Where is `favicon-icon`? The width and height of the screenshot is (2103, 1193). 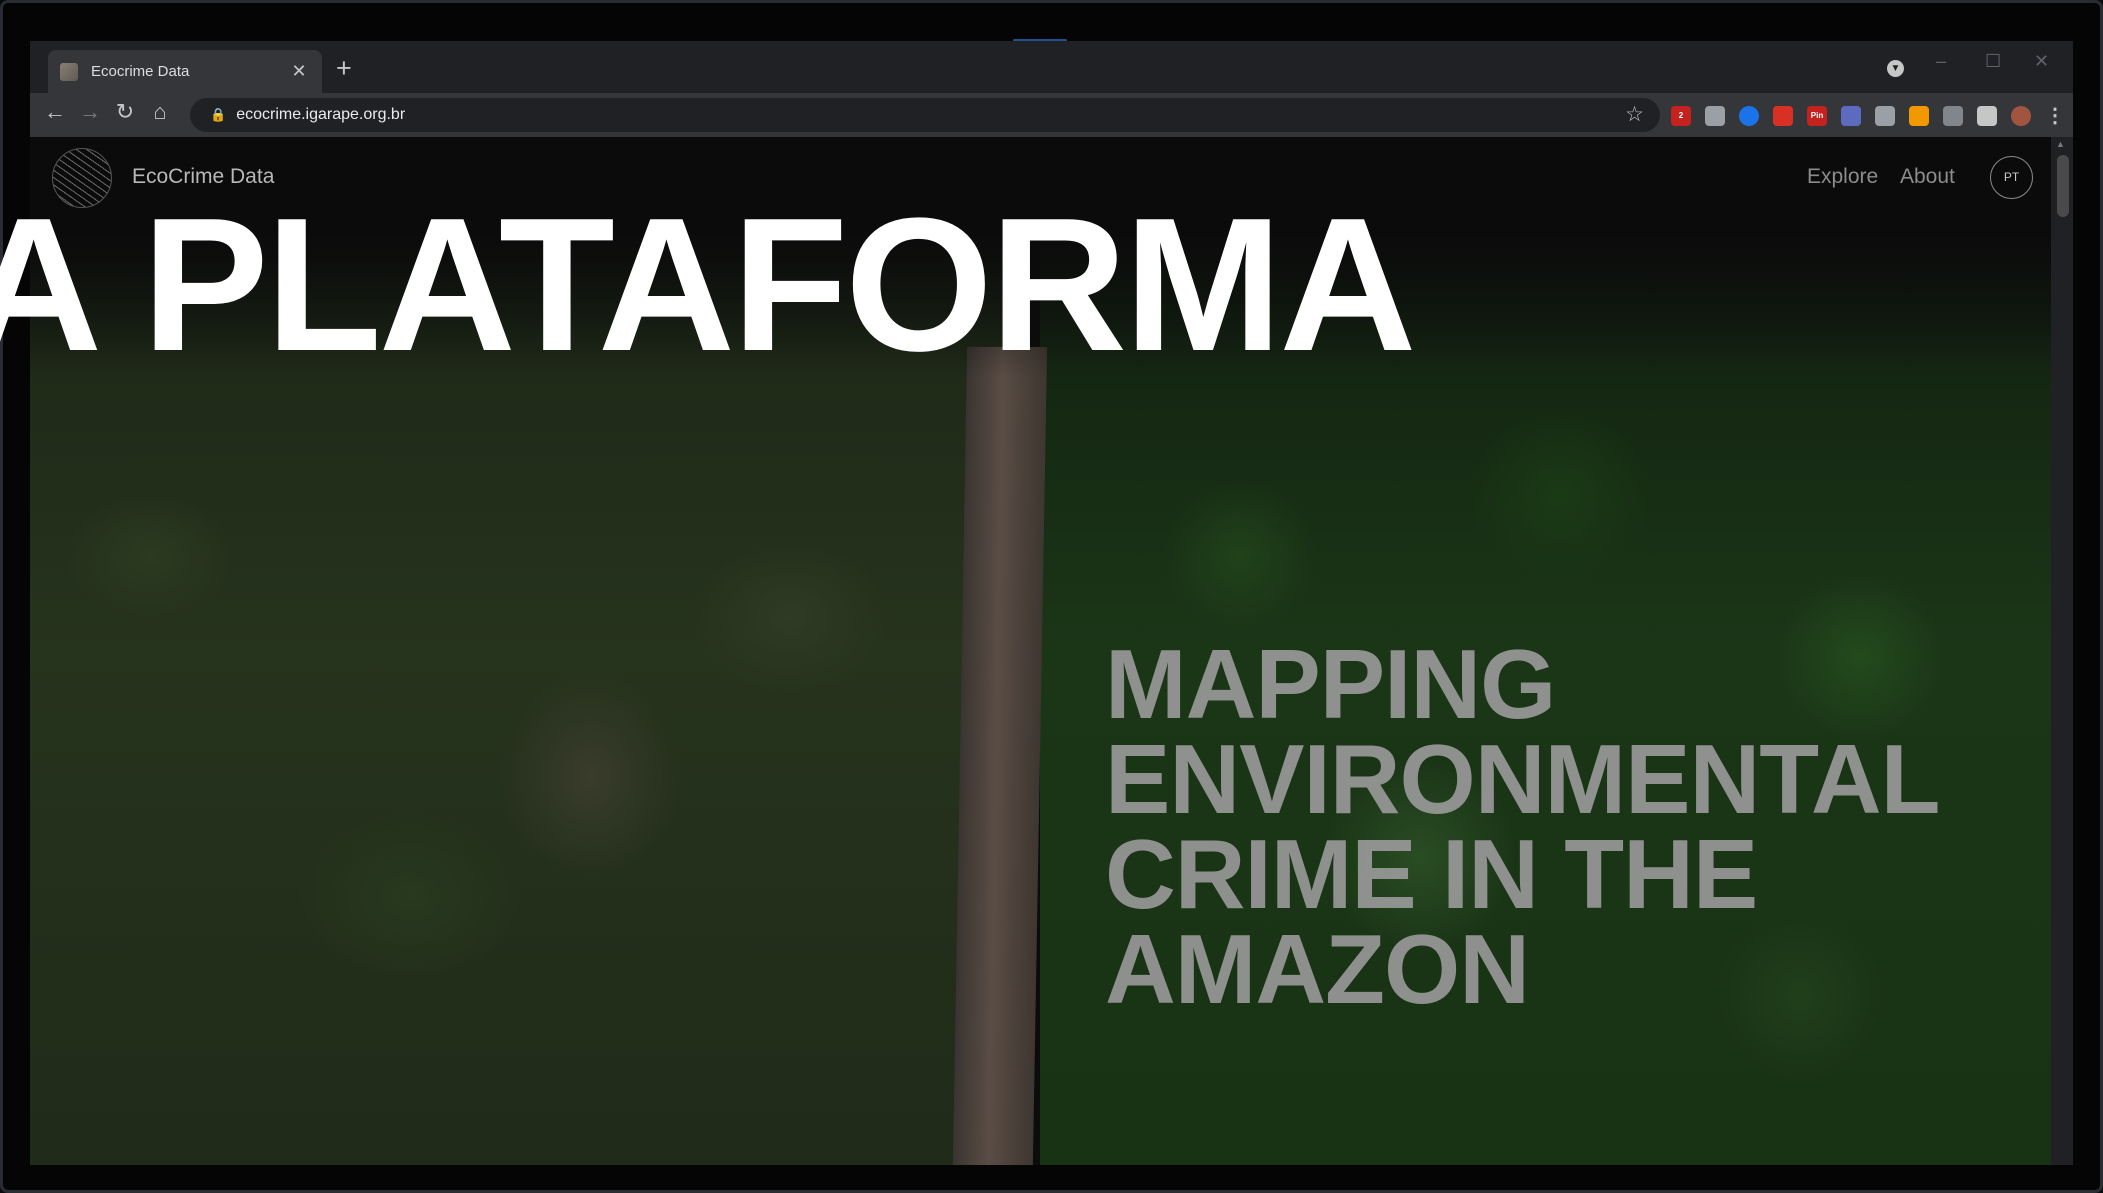 favicon-icon is located at coordinates (69, 71).